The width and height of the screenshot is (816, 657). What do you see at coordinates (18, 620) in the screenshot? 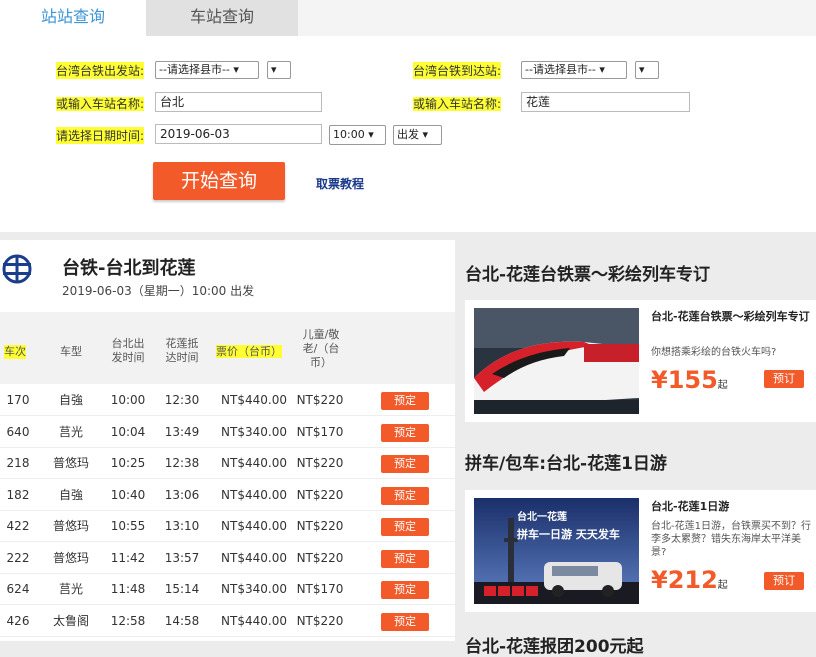
I see `cell-no: 426` at bounding box center [18, 620].